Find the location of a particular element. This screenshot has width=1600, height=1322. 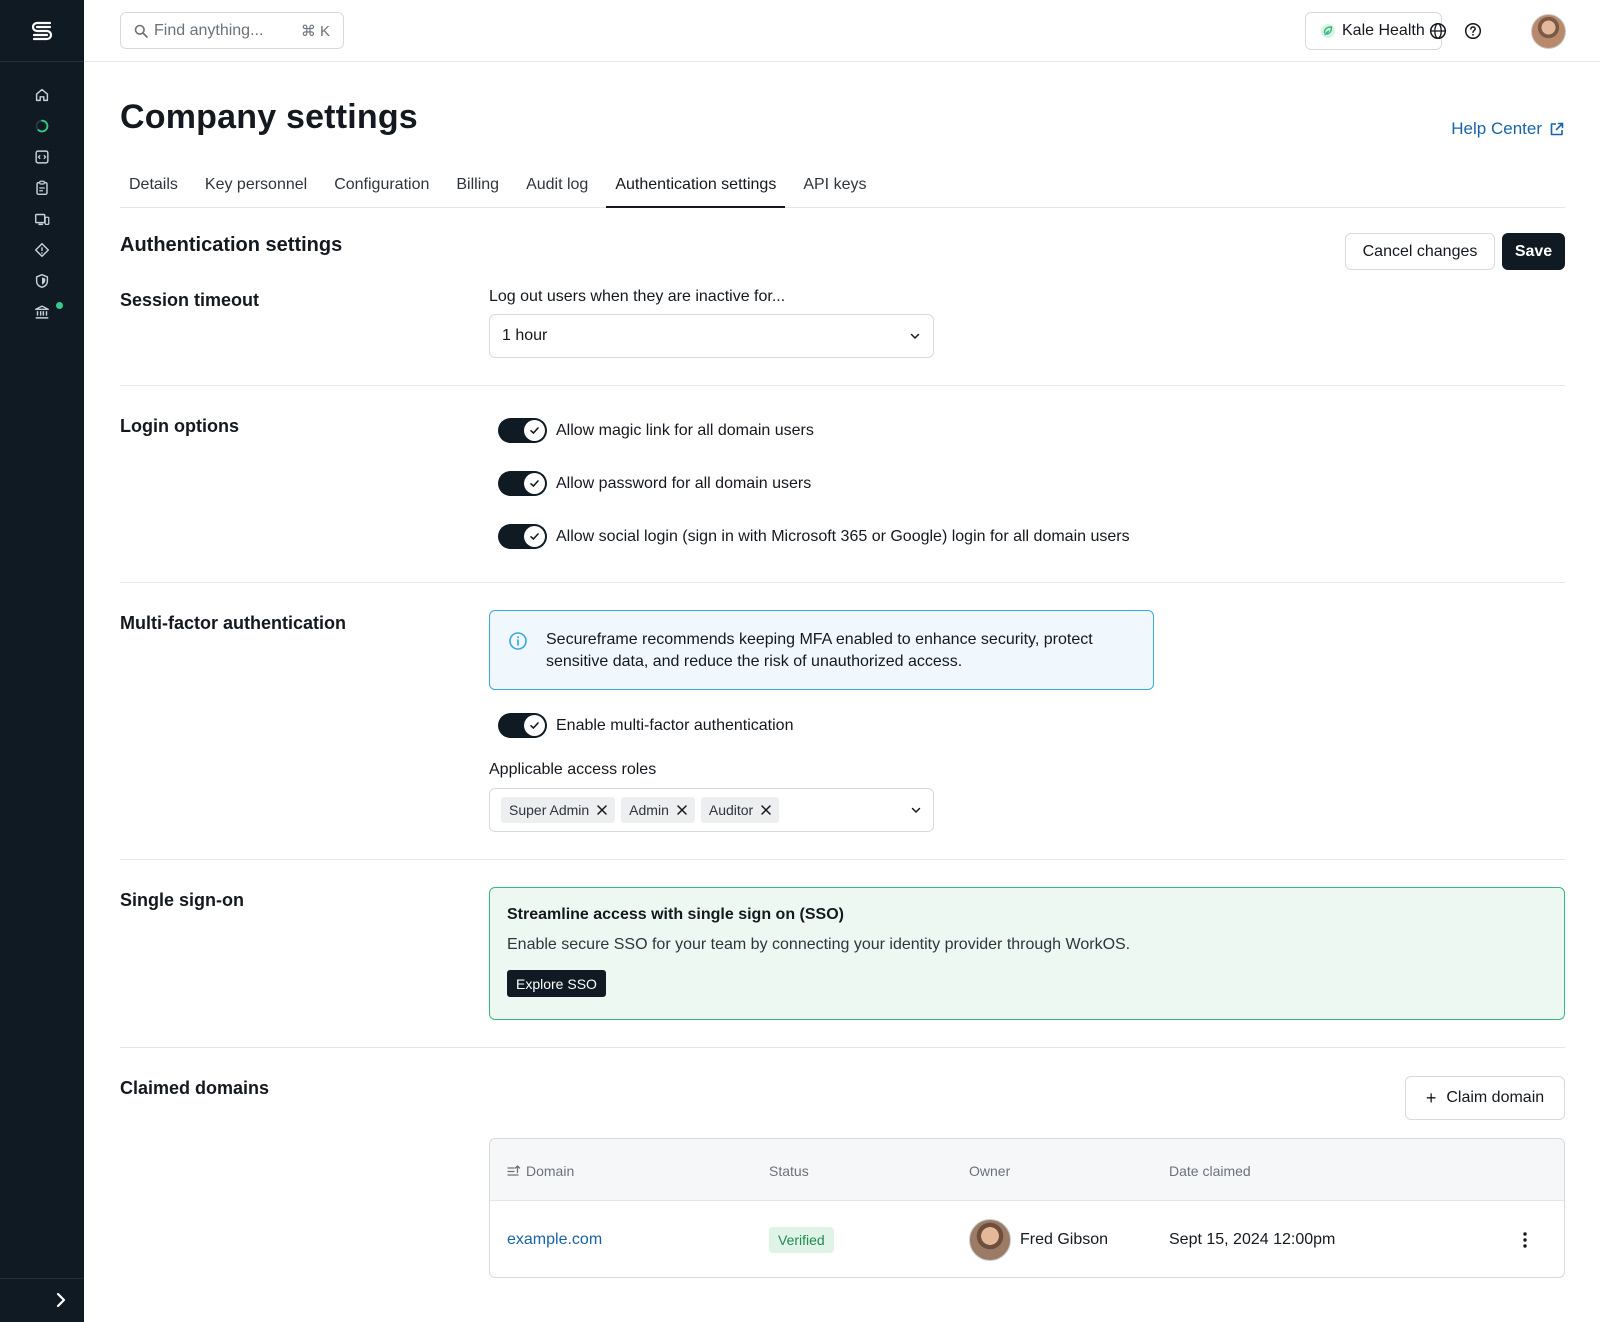

claim-domain-button: + Claim domain is located at coordinates (1485, 1098).